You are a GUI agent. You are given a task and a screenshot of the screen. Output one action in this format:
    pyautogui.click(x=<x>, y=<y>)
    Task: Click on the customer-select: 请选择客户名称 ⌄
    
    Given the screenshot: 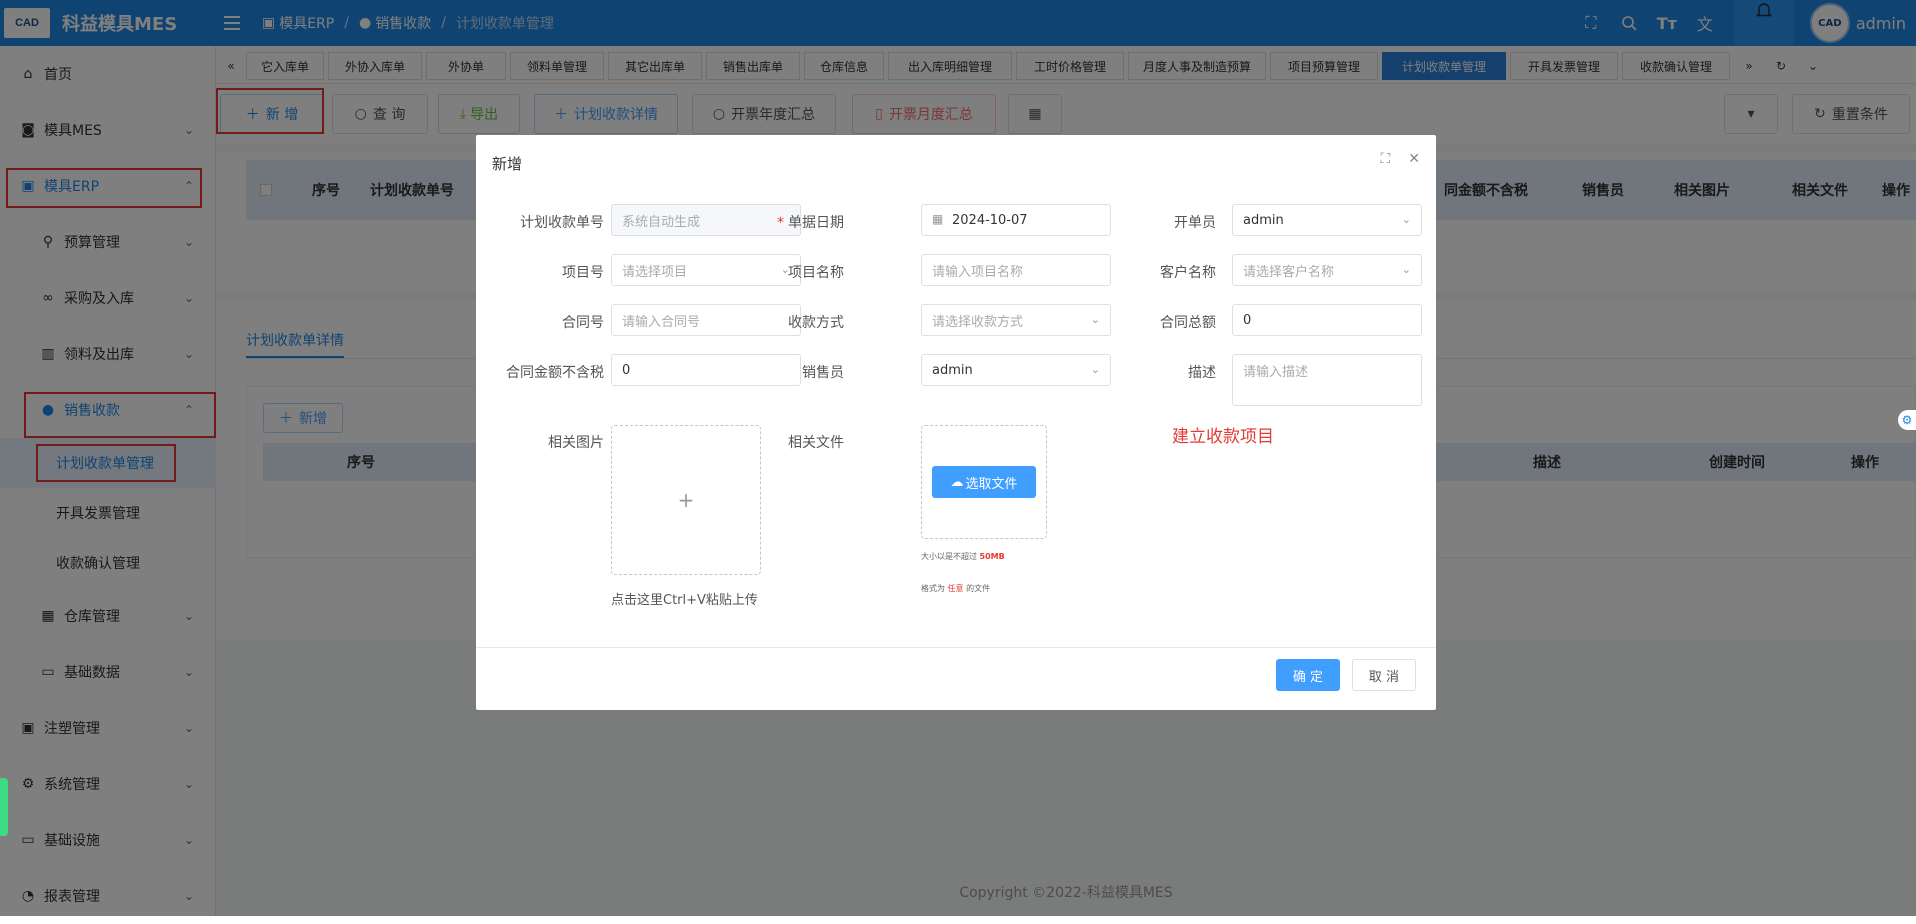 What is the action you would take?
    pyautogui.click(x=1327, y=270)
    